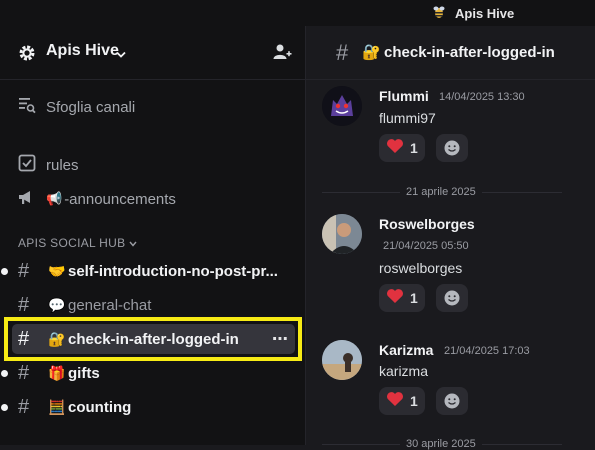 This screenshot has height=450, width=595. I want to click on invite-people-button, so click(282, 54).